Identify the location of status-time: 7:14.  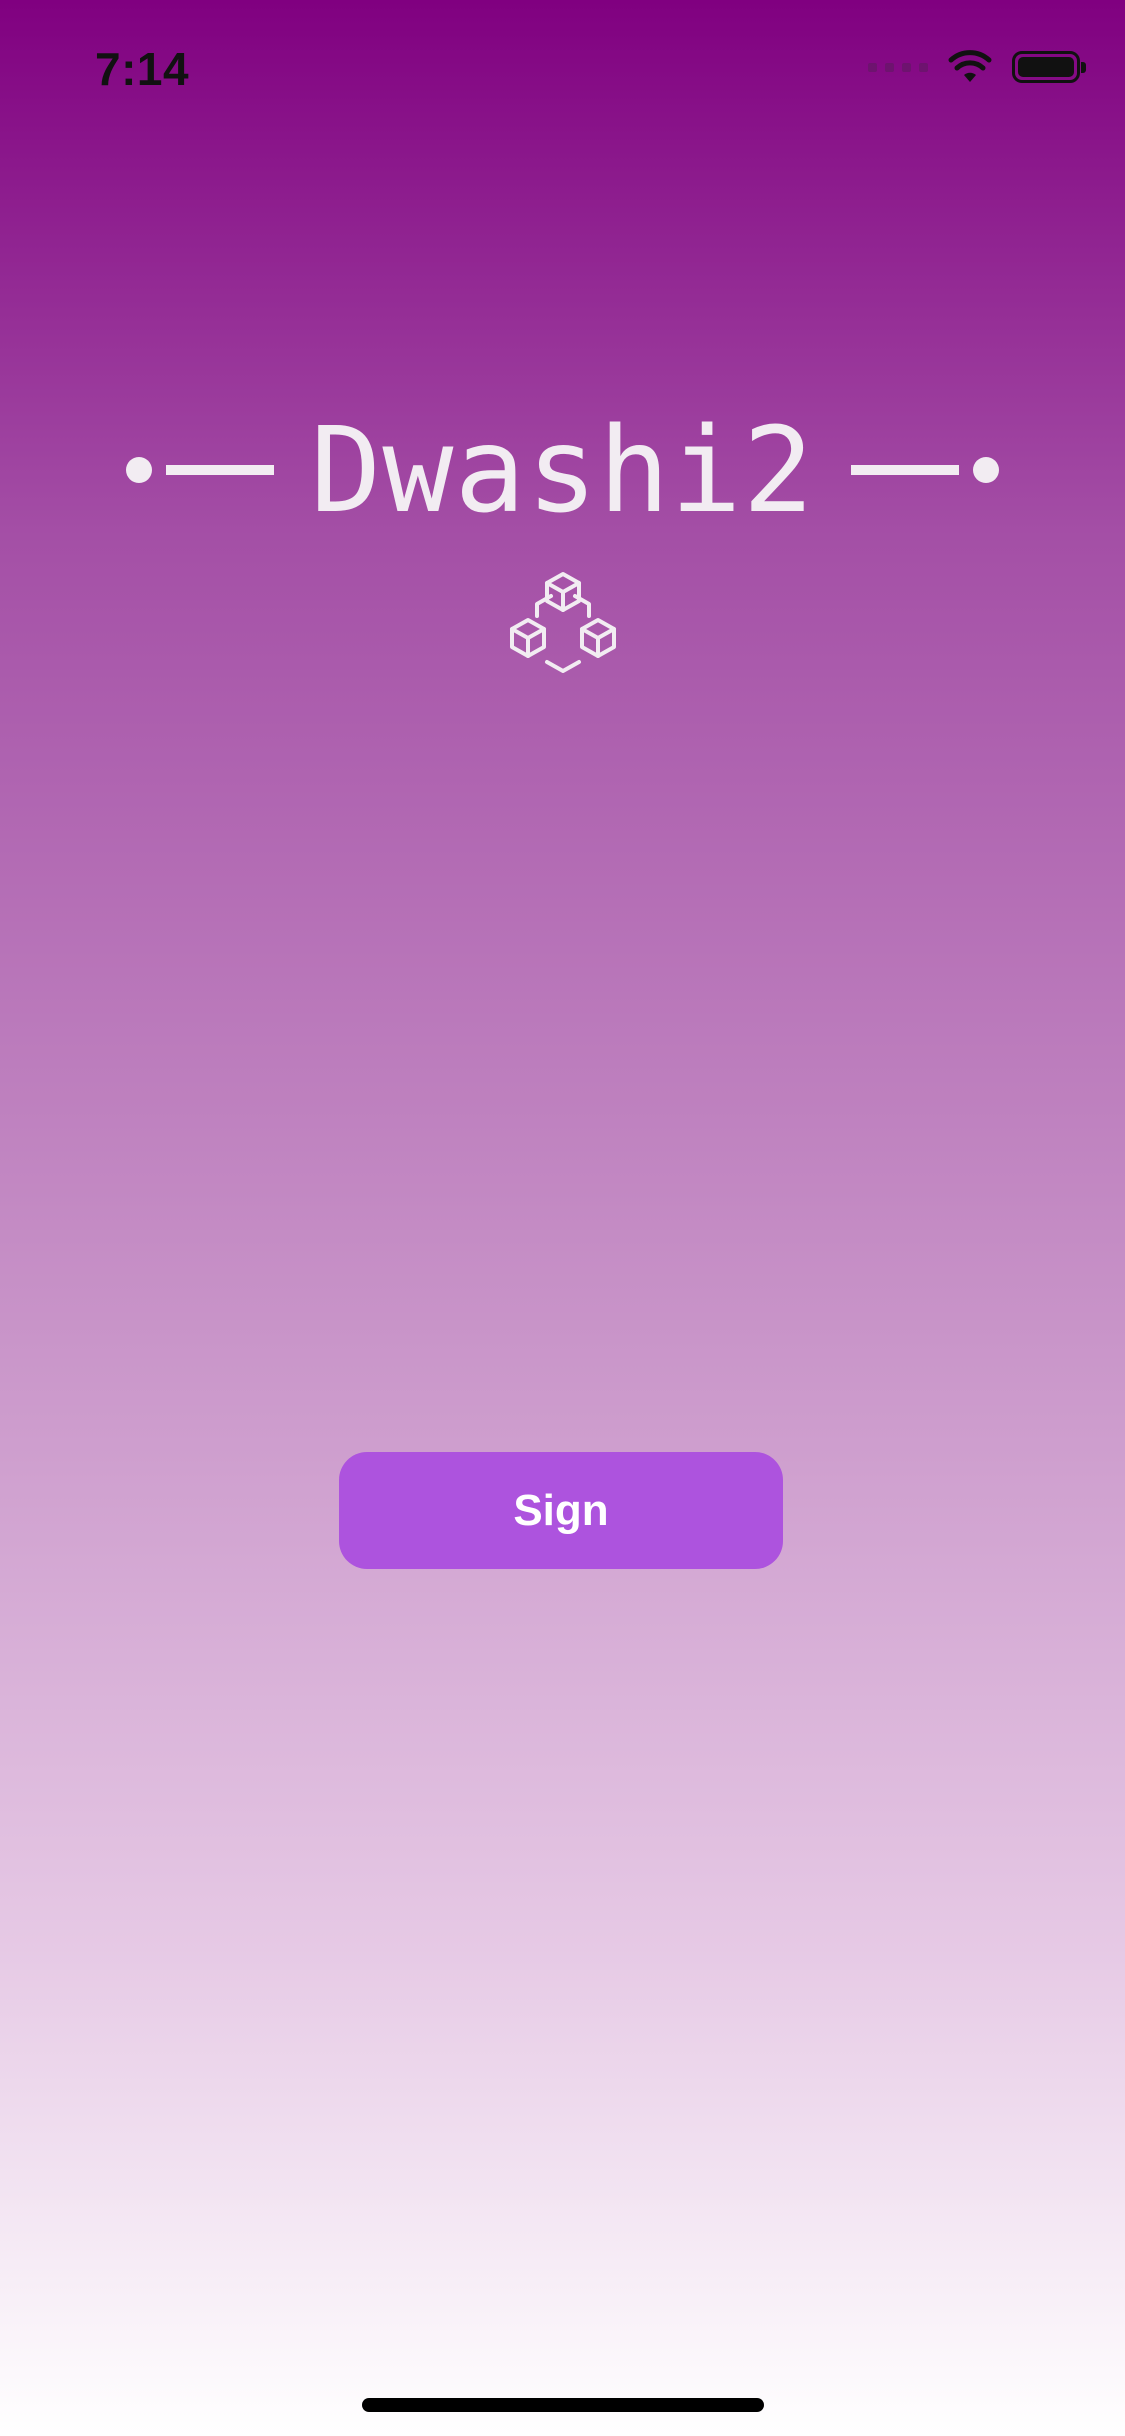
(142, 69).